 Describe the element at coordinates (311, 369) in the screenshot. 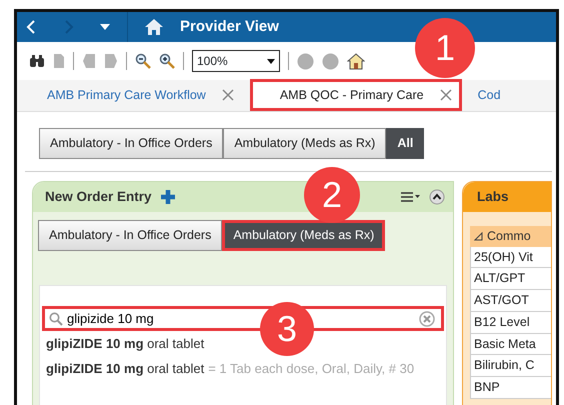

I see `result-details: = 1 Tab each dose, Oral, Daily, # 30` at that location.